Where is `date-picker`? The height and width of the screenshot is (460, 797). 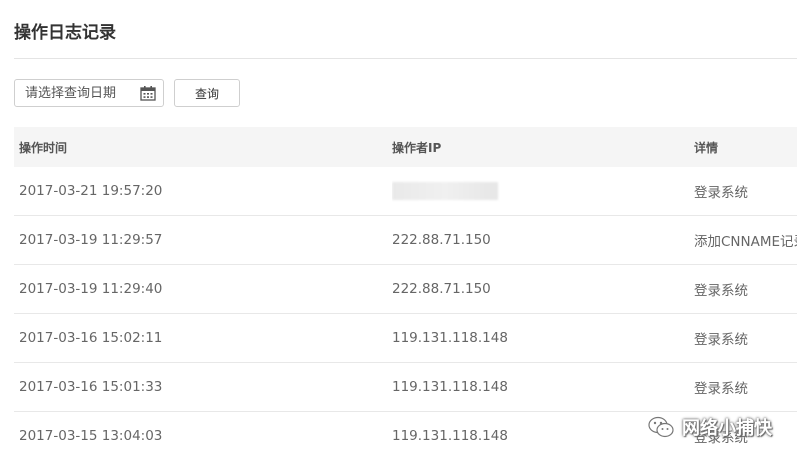 date-picker is located at coordinates (89, 93).